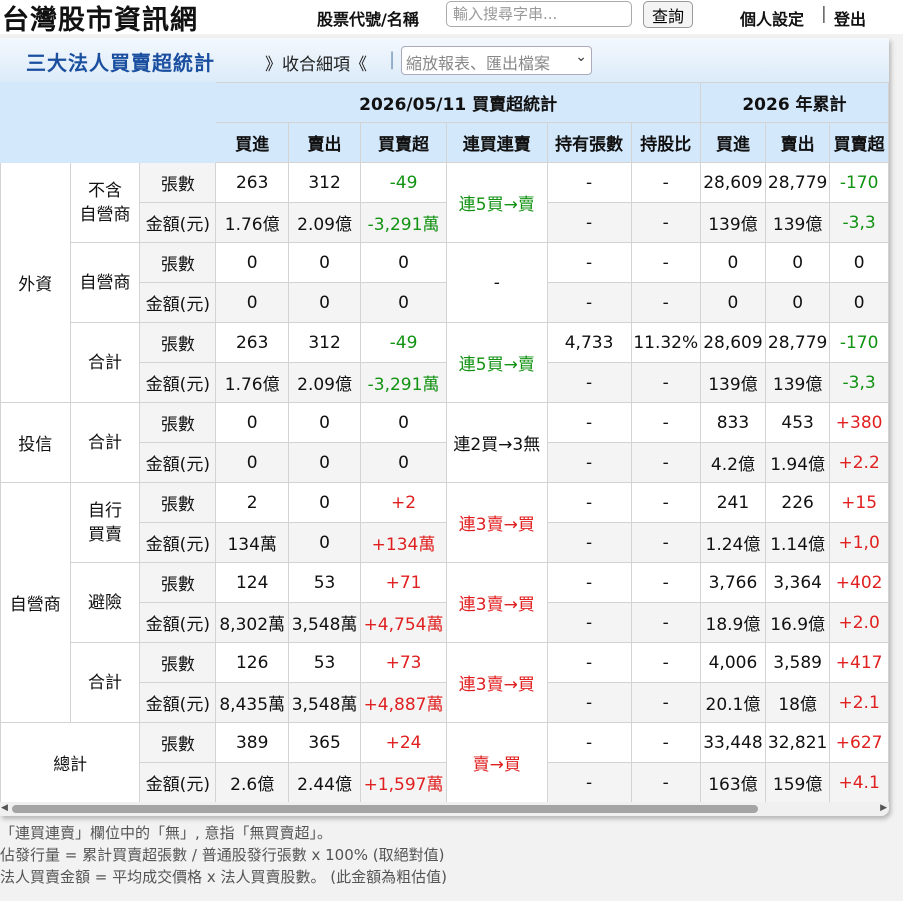 This screenshot has height=901, width=903. Describe the element at coordinates (105, 602) in the screenshot. I see `row-subgroup-label: 避險` at that location.